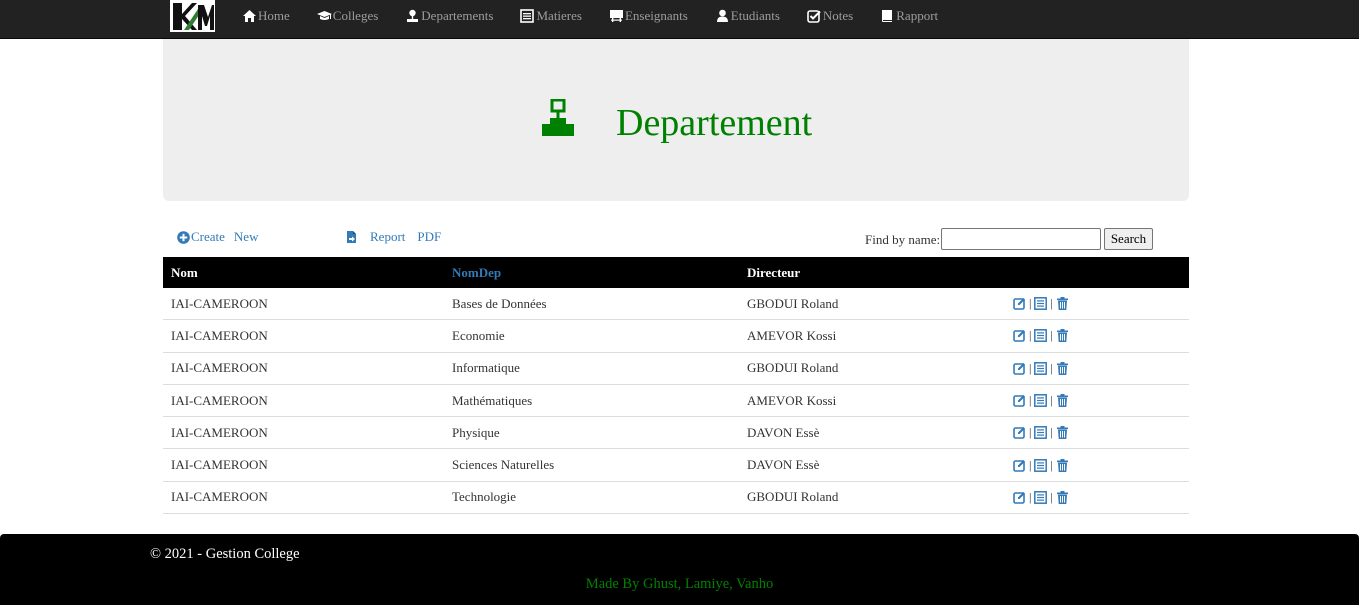  I want to click on table-row: IAI-CAMEROON Mathématiques AMEVOR Kossi | |, so click(676, 401).